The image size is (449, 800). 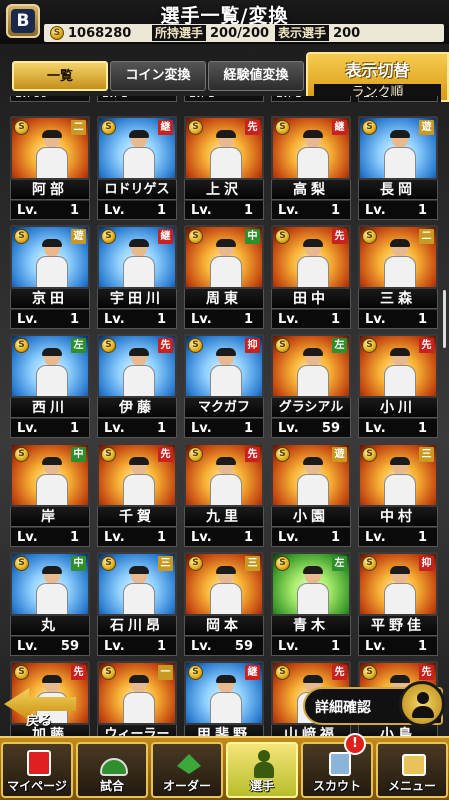 What do you see at coordinates (40, 709) in the screenshot?
I see `back-button: 戻る` at bounding box center [40, 709].